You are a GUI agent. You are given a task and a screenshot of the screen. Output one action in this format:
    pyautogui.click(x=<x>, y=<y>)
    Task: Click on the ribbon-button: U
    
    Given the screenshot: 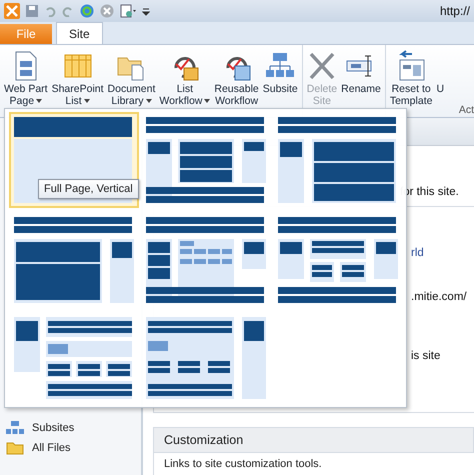 What is the action you would take?
    pyautogui.click(x=440, y=72)
    